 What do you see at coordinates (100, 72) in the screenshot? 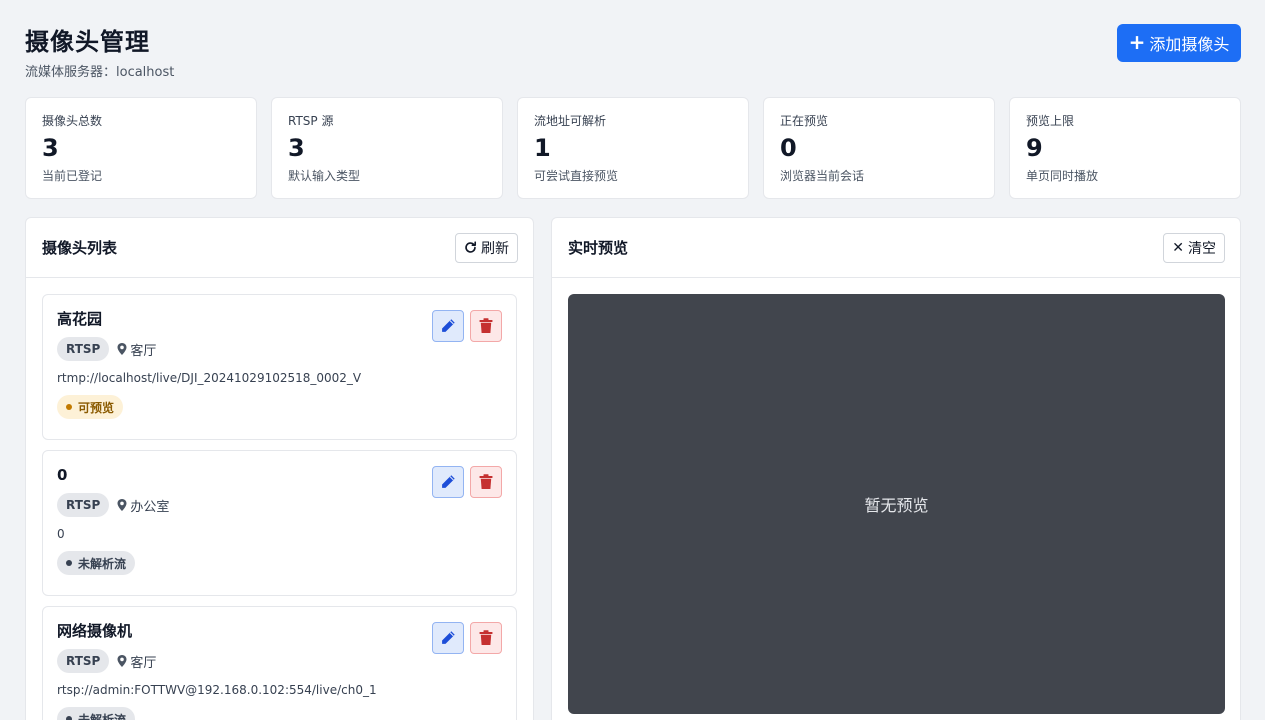
I see `server-subtitle: 流媒体服务器：localhost` at bounding box center [100, 72].